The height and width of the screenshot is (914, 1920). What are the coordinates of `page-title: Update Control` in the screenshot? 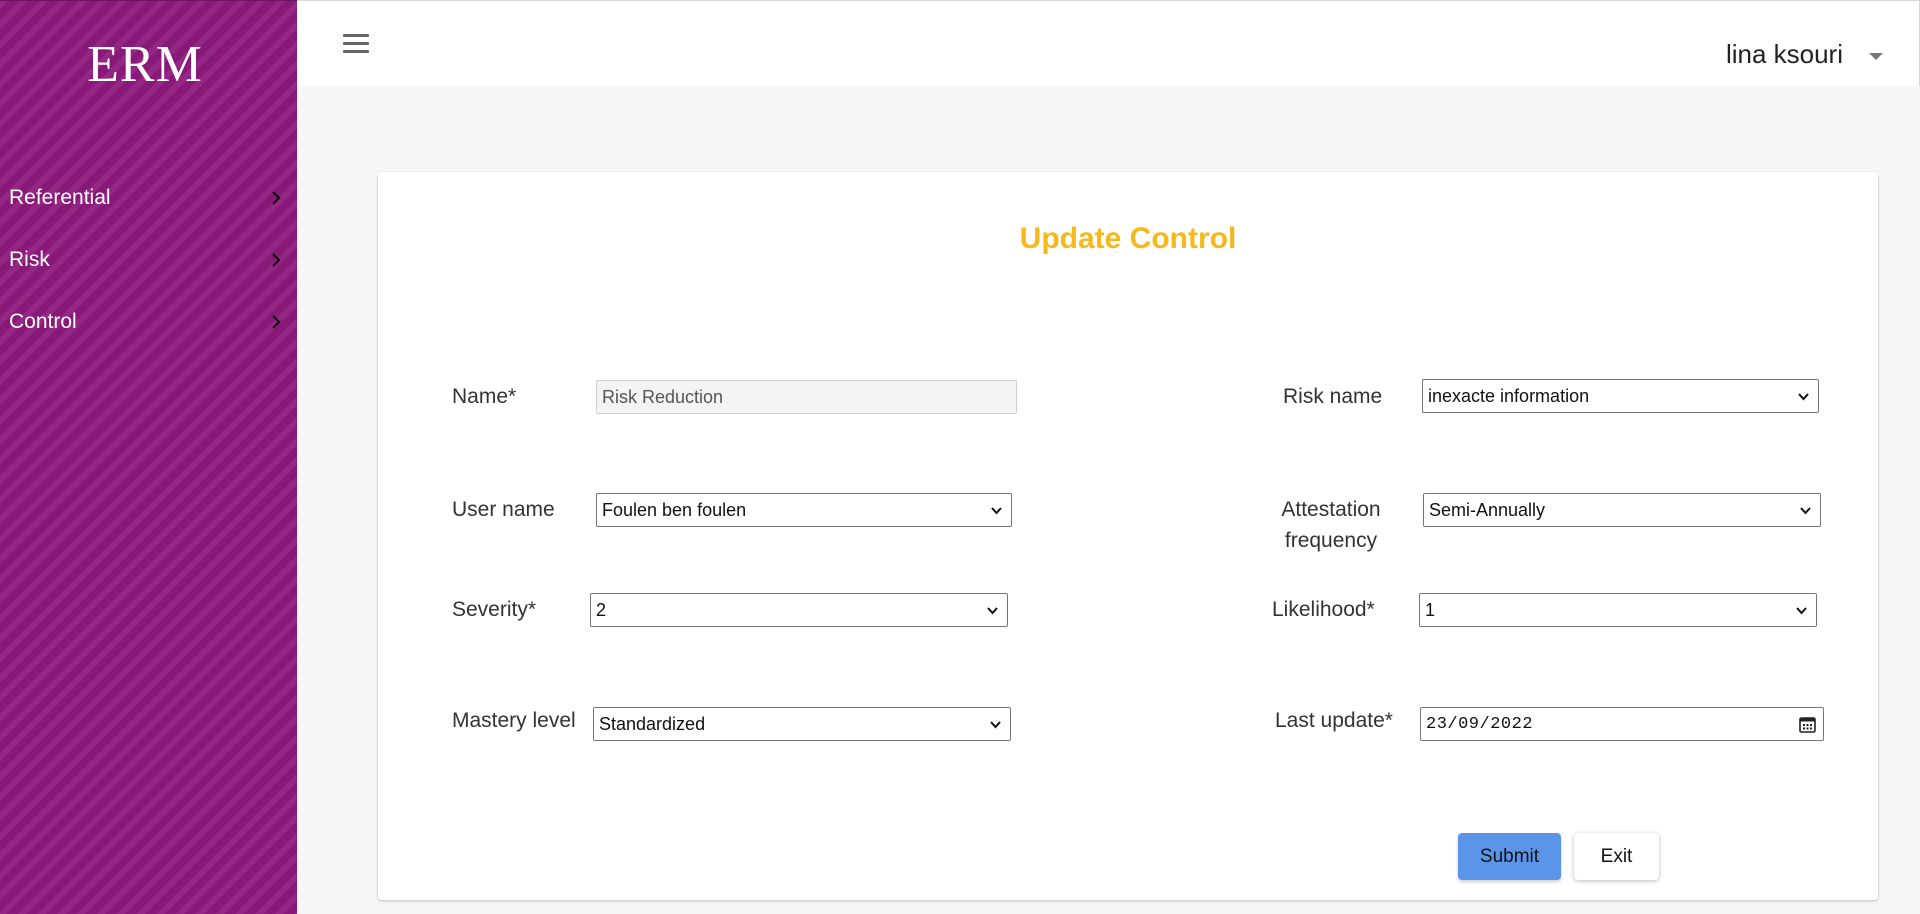 It's located at (1128, 238).